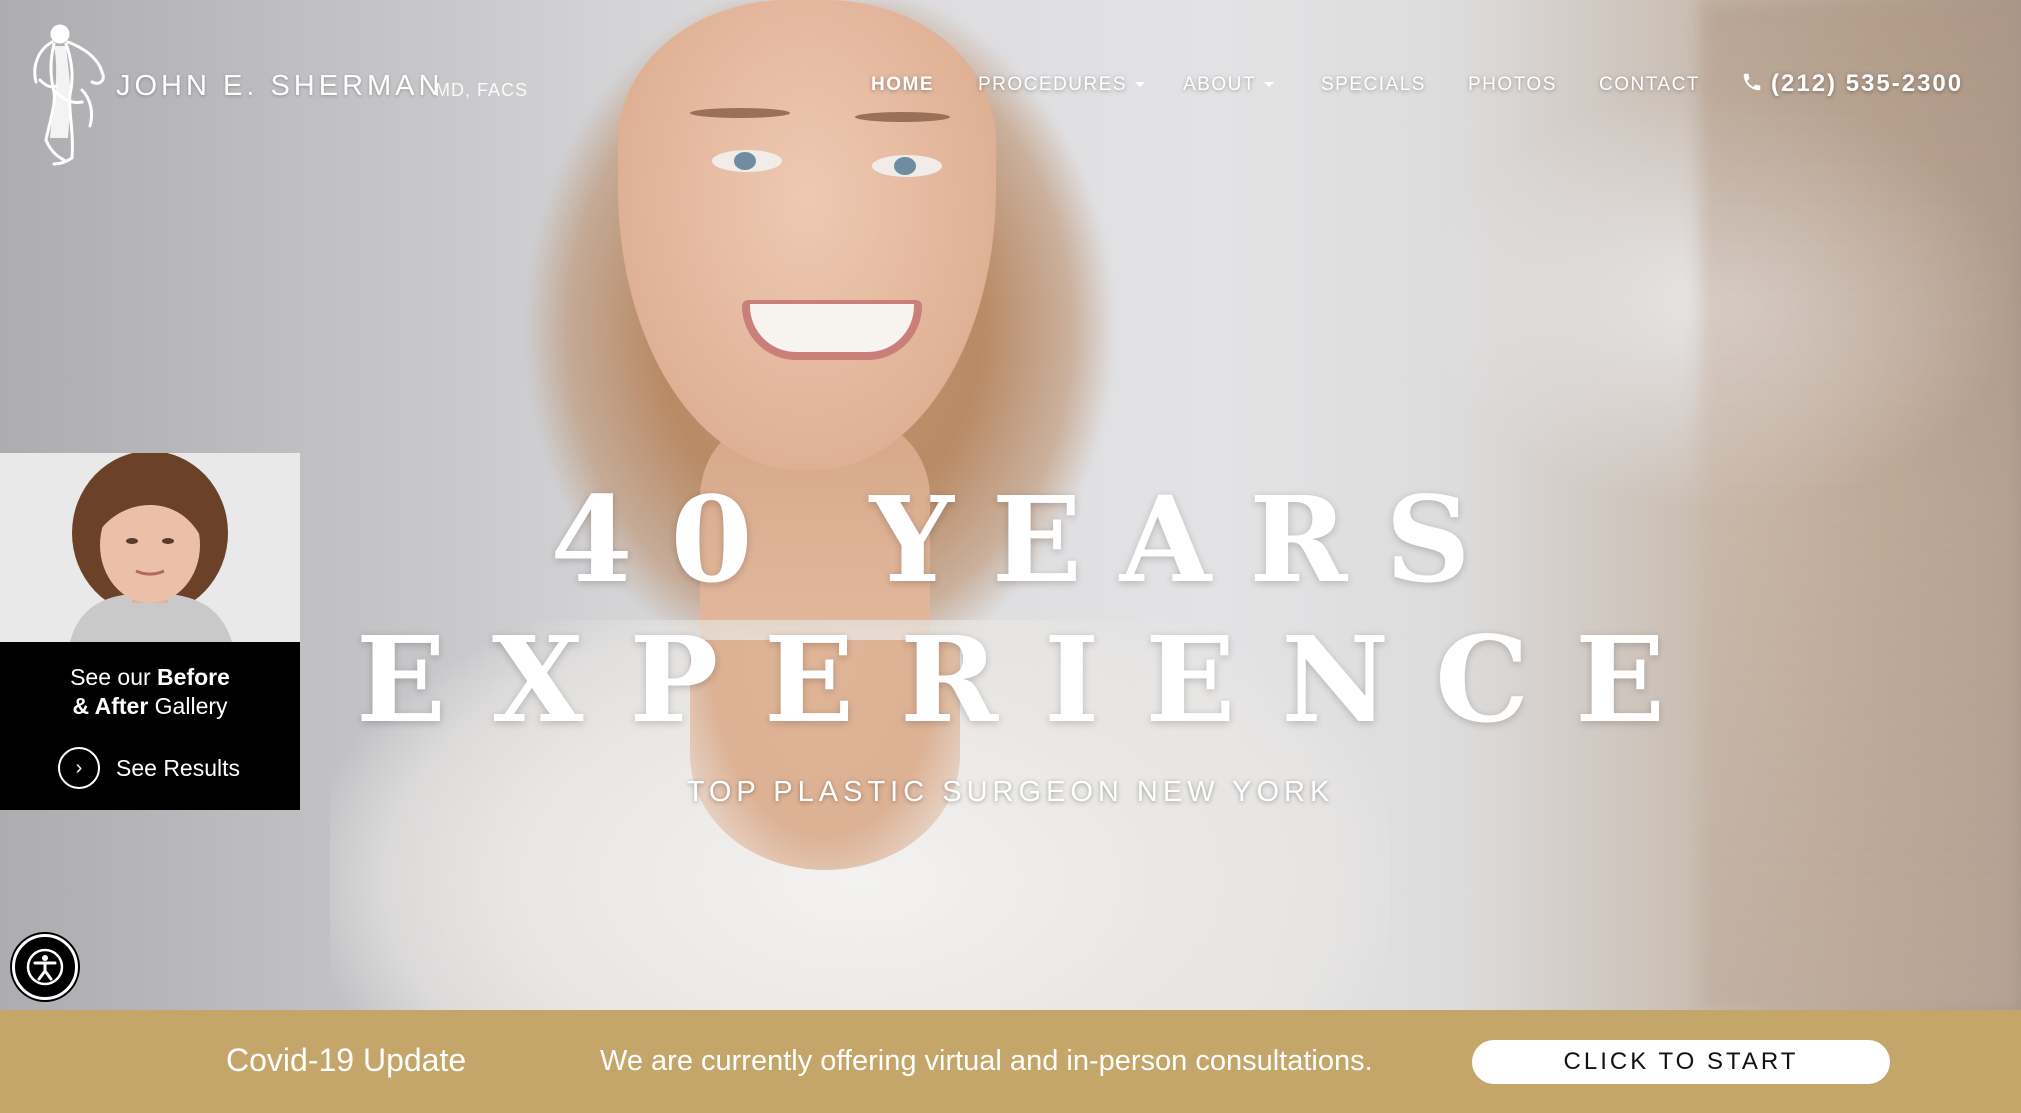  What do you see at coordinates (1752, 82) in the screenshot?
I see `phone-icon` at bounding box center [1752, 82].